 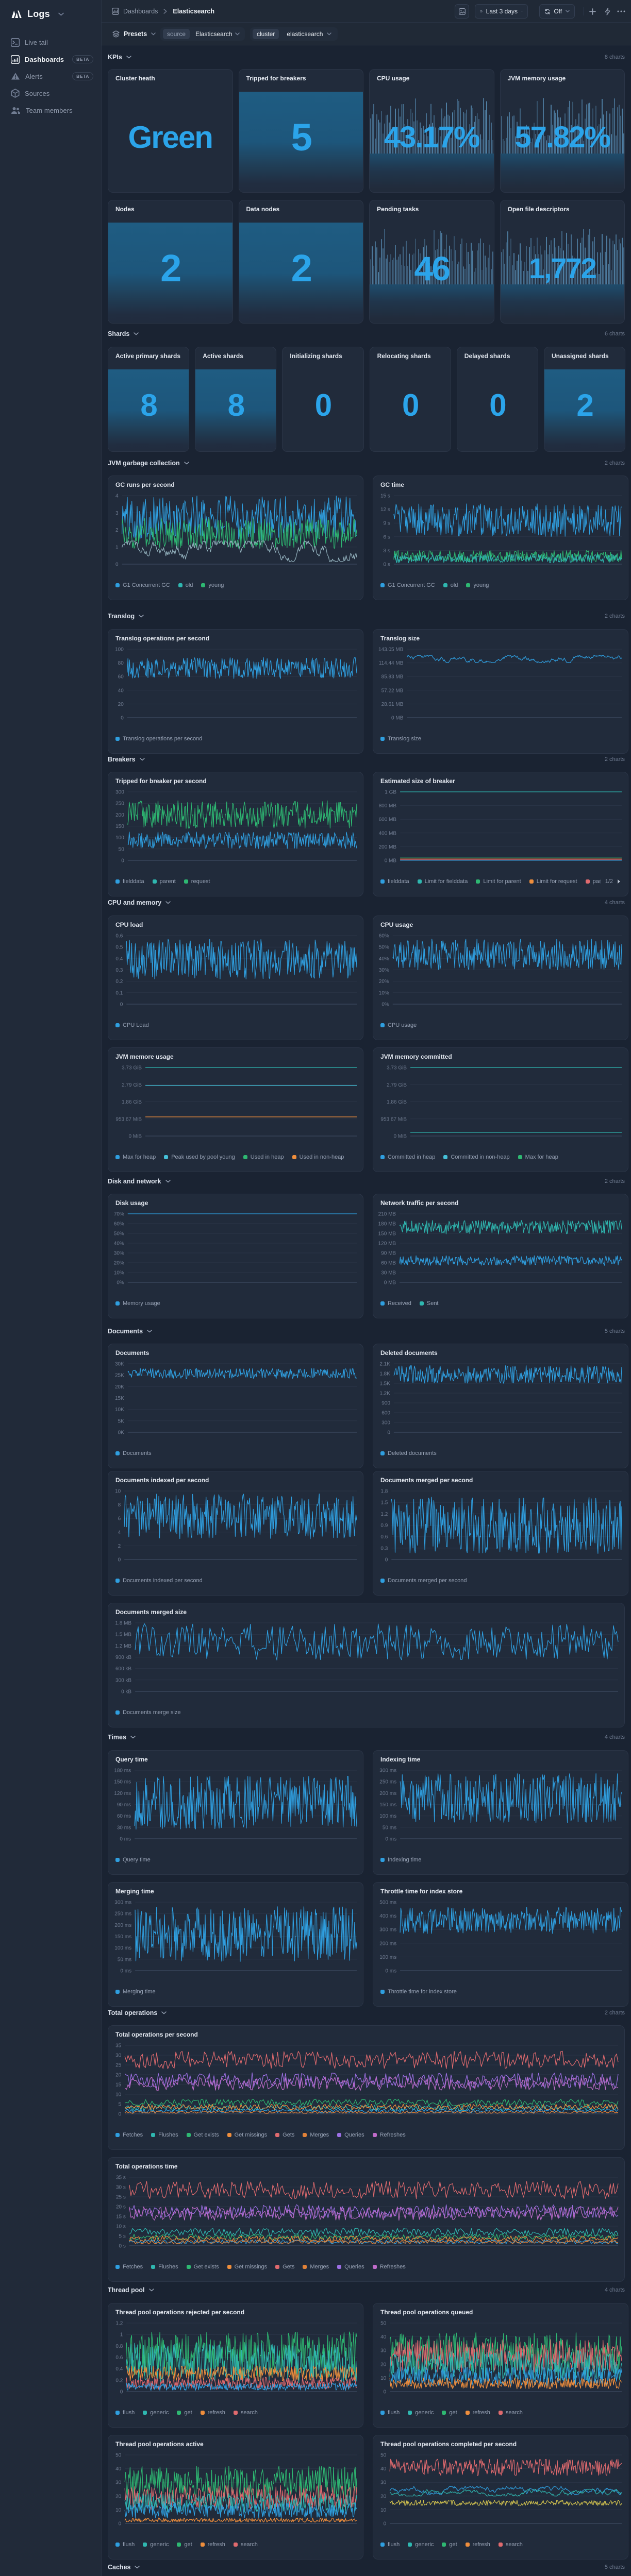 I want to click on svg-text: 70%, so click(x=119, y=1214).